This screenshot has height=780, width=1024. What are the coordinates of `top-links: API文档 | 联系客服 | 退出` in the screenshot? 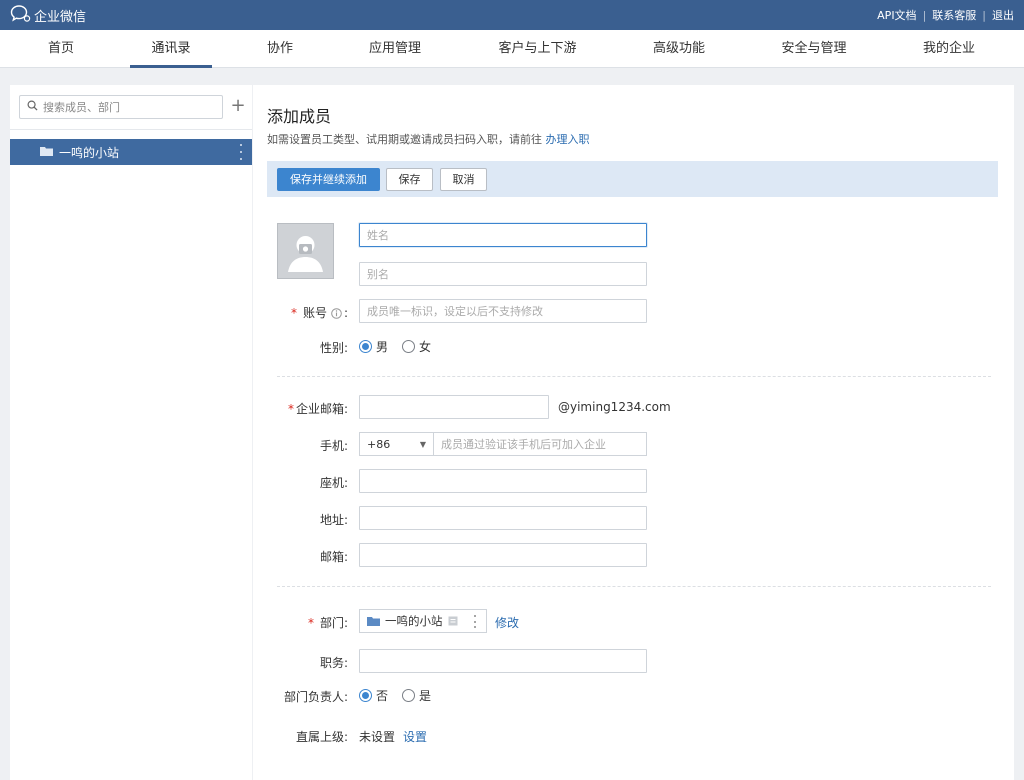 It's located at (945, 15).